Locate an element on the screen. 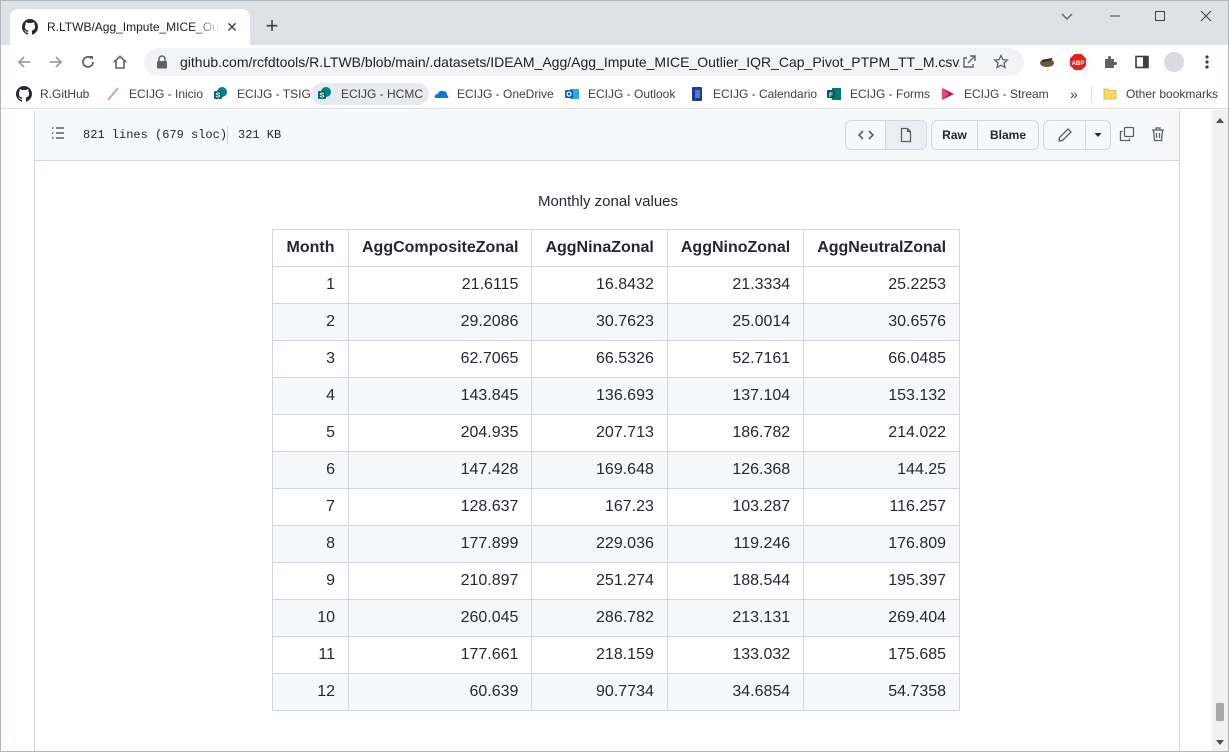 This screenshot has width=1229, height=752. adblock-icon: ABP is located at coordinates (1078, 62).